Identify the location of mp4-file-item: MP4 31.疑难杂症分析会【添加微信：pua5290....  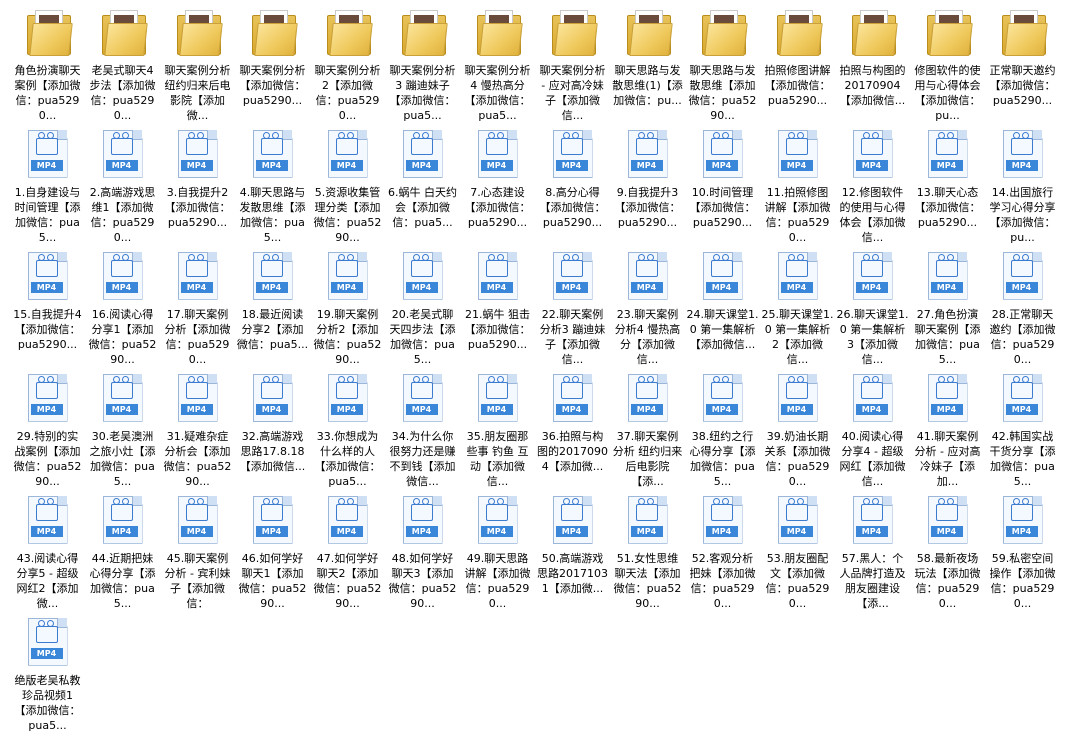
(197, 427).